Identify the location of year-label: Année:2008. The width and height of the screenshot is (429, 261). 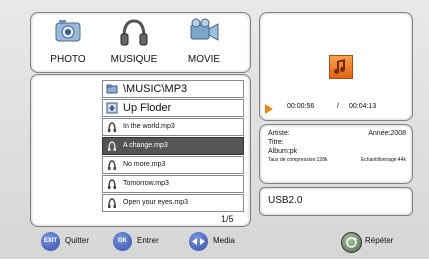
(387, 133).